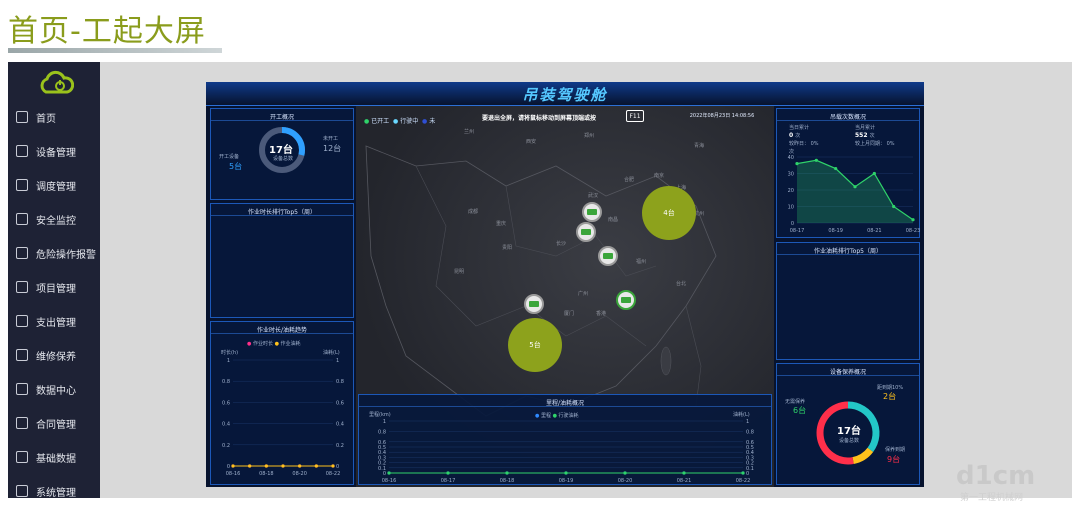 This screenshot has width=1080, height=508. Describe the element at coordinates (565, 94) in the screenshot. I see `dashboard-header: 吊装驾驶舱` at that location.